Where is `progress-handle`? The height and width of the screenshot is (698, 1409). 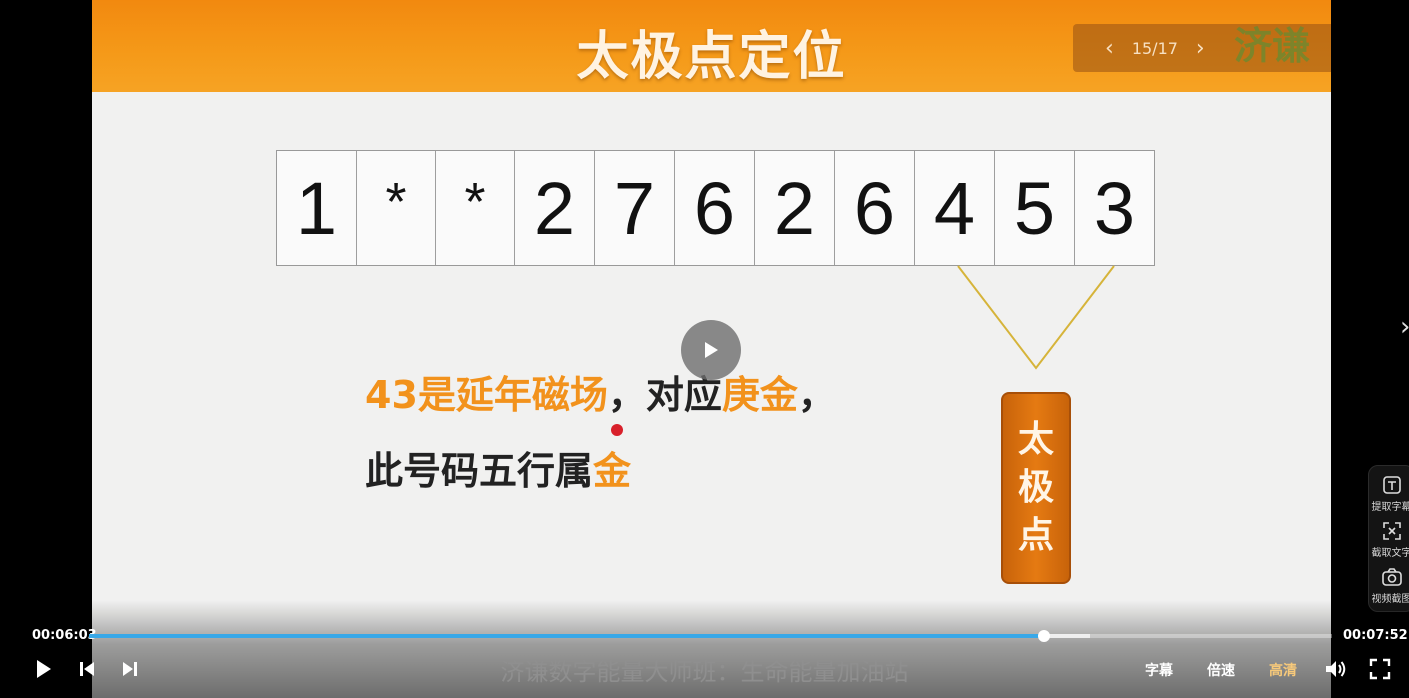 progress-handle is located at coordinates (1044, 636).